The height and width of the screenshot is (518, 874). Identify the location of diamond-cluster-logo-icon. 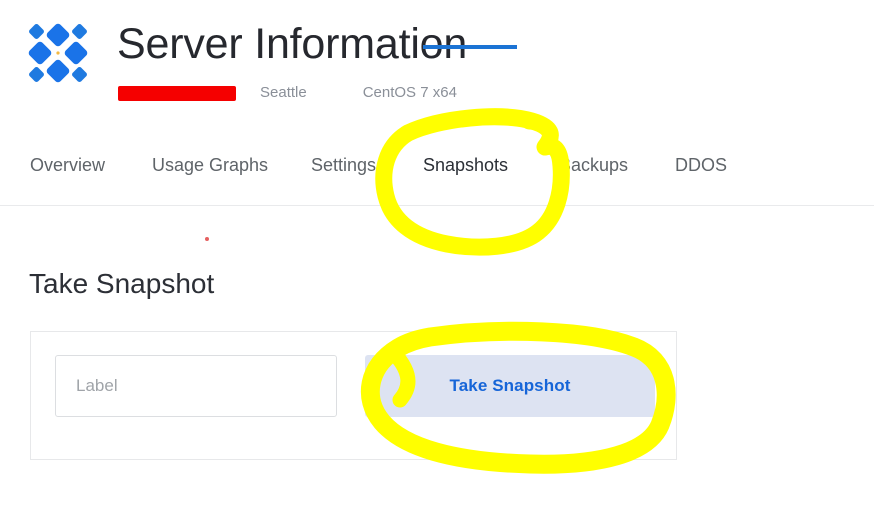
(58, 53).